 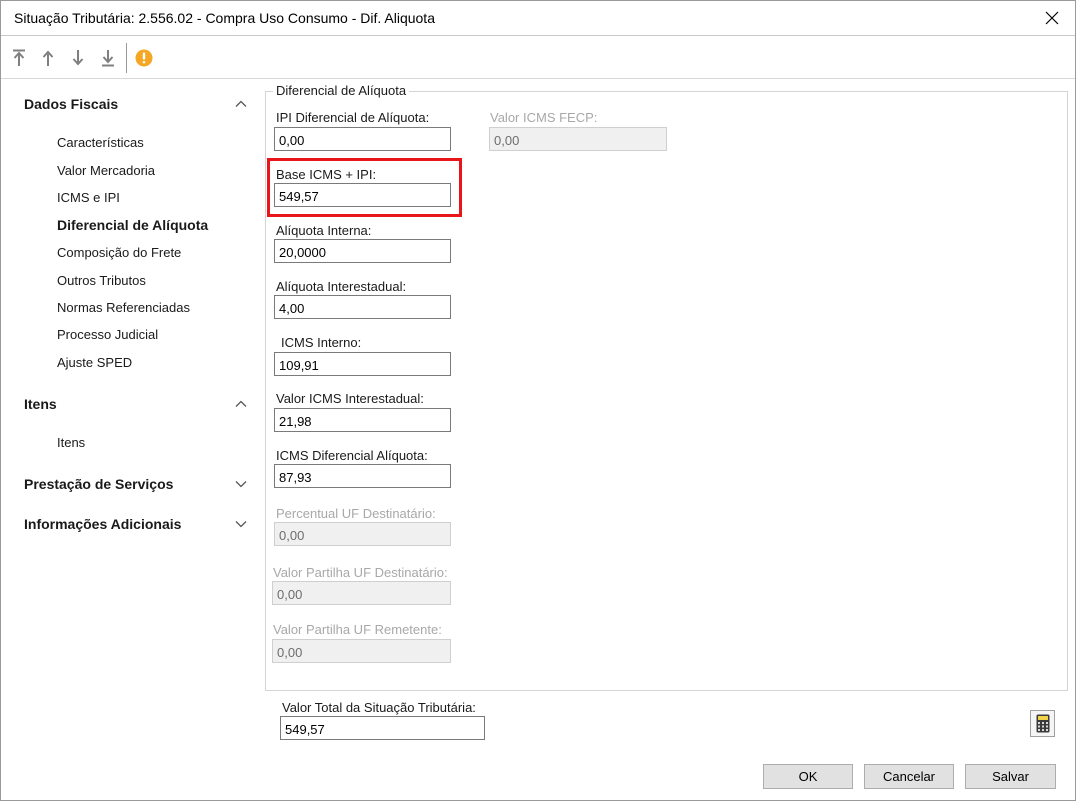 I want to click on ipi-dif-field, so click(x=362, y=139).